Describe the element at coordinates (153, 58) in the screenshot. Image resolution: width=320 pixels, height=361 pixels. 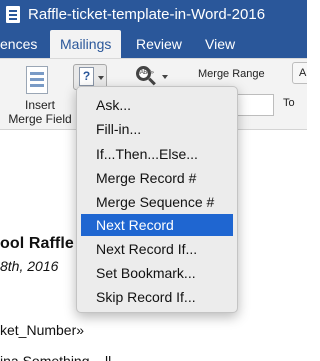
I see `ribbon-divider` at that location.